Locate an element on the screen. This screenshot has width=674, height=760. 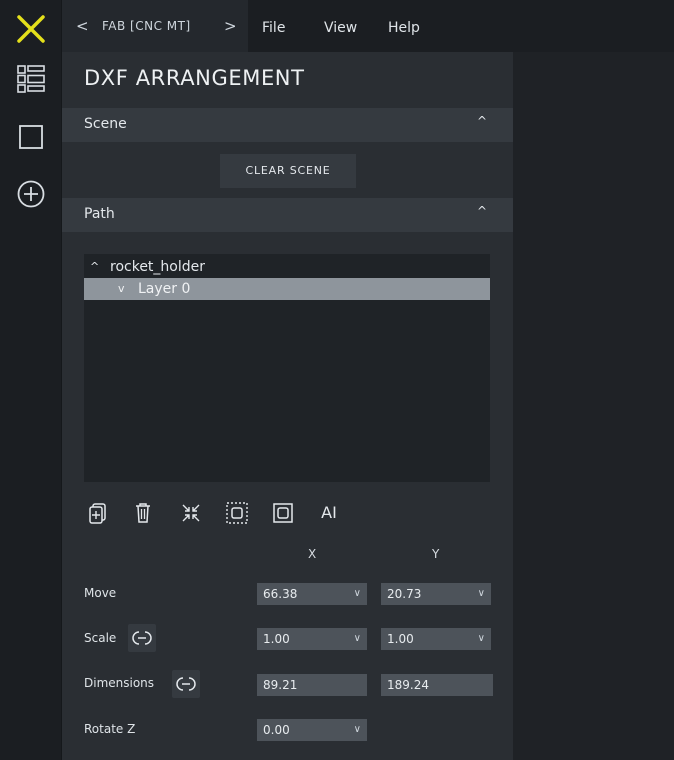
dimensions-x-value: 89.21 is located at coordinates (280, 685).